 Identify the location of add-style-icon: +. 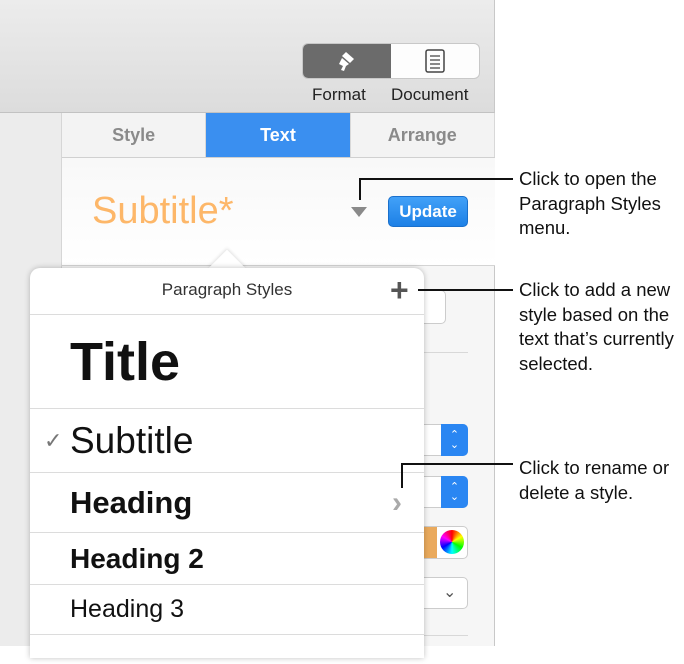
(399, 290).